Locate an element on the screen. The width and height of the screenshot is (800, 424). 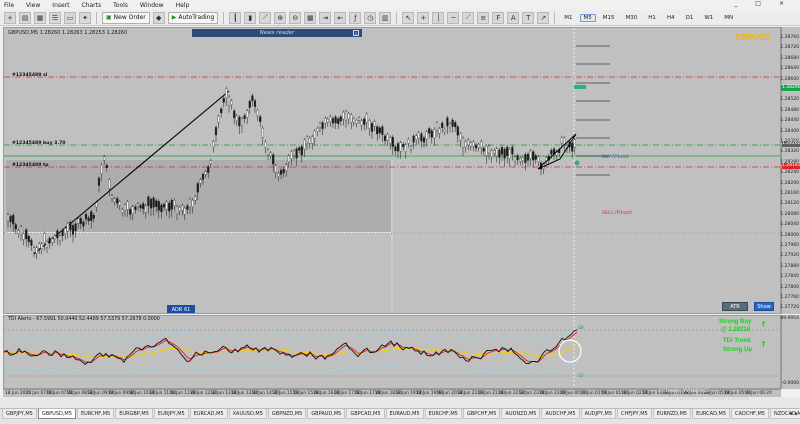
bar-chart-icon: ┃ is located at coordinates (235, 17).